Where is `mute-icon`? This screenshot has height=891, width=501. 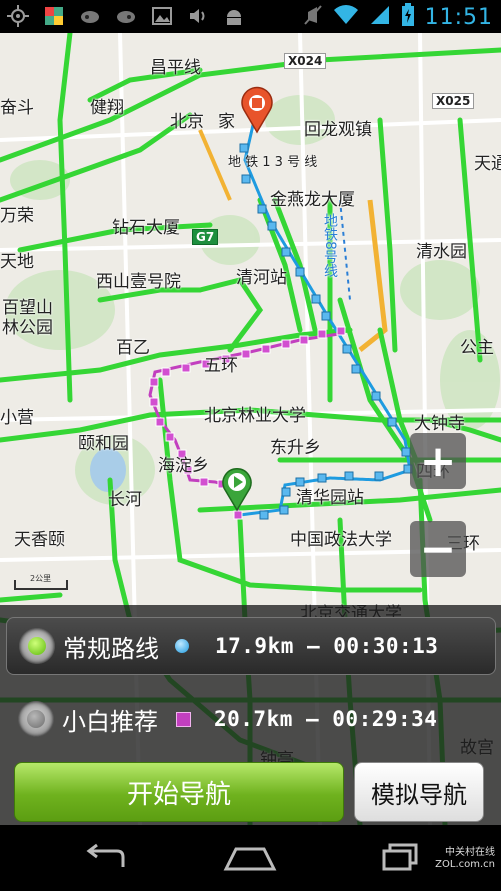
mute-icon is located at coordinates (313, 17).